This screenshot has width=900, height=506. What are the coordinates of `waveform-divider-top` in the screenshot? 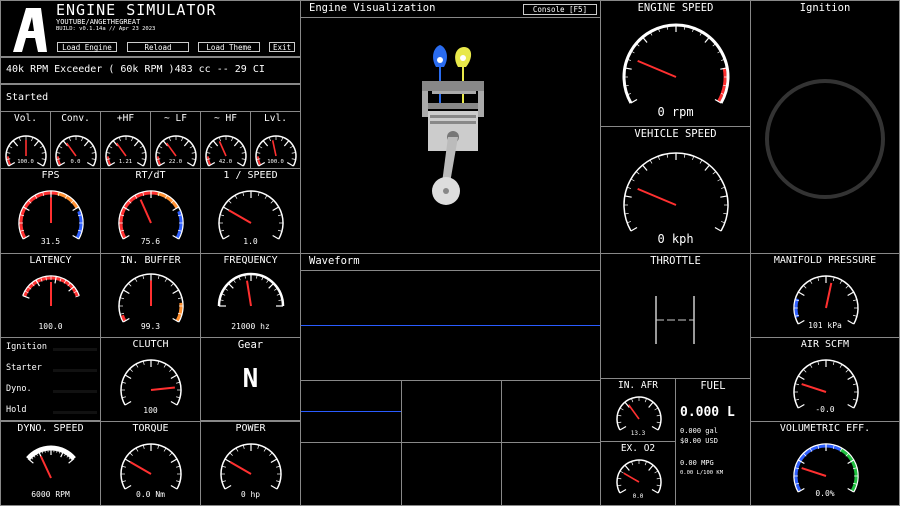 It's located at (450, 270).